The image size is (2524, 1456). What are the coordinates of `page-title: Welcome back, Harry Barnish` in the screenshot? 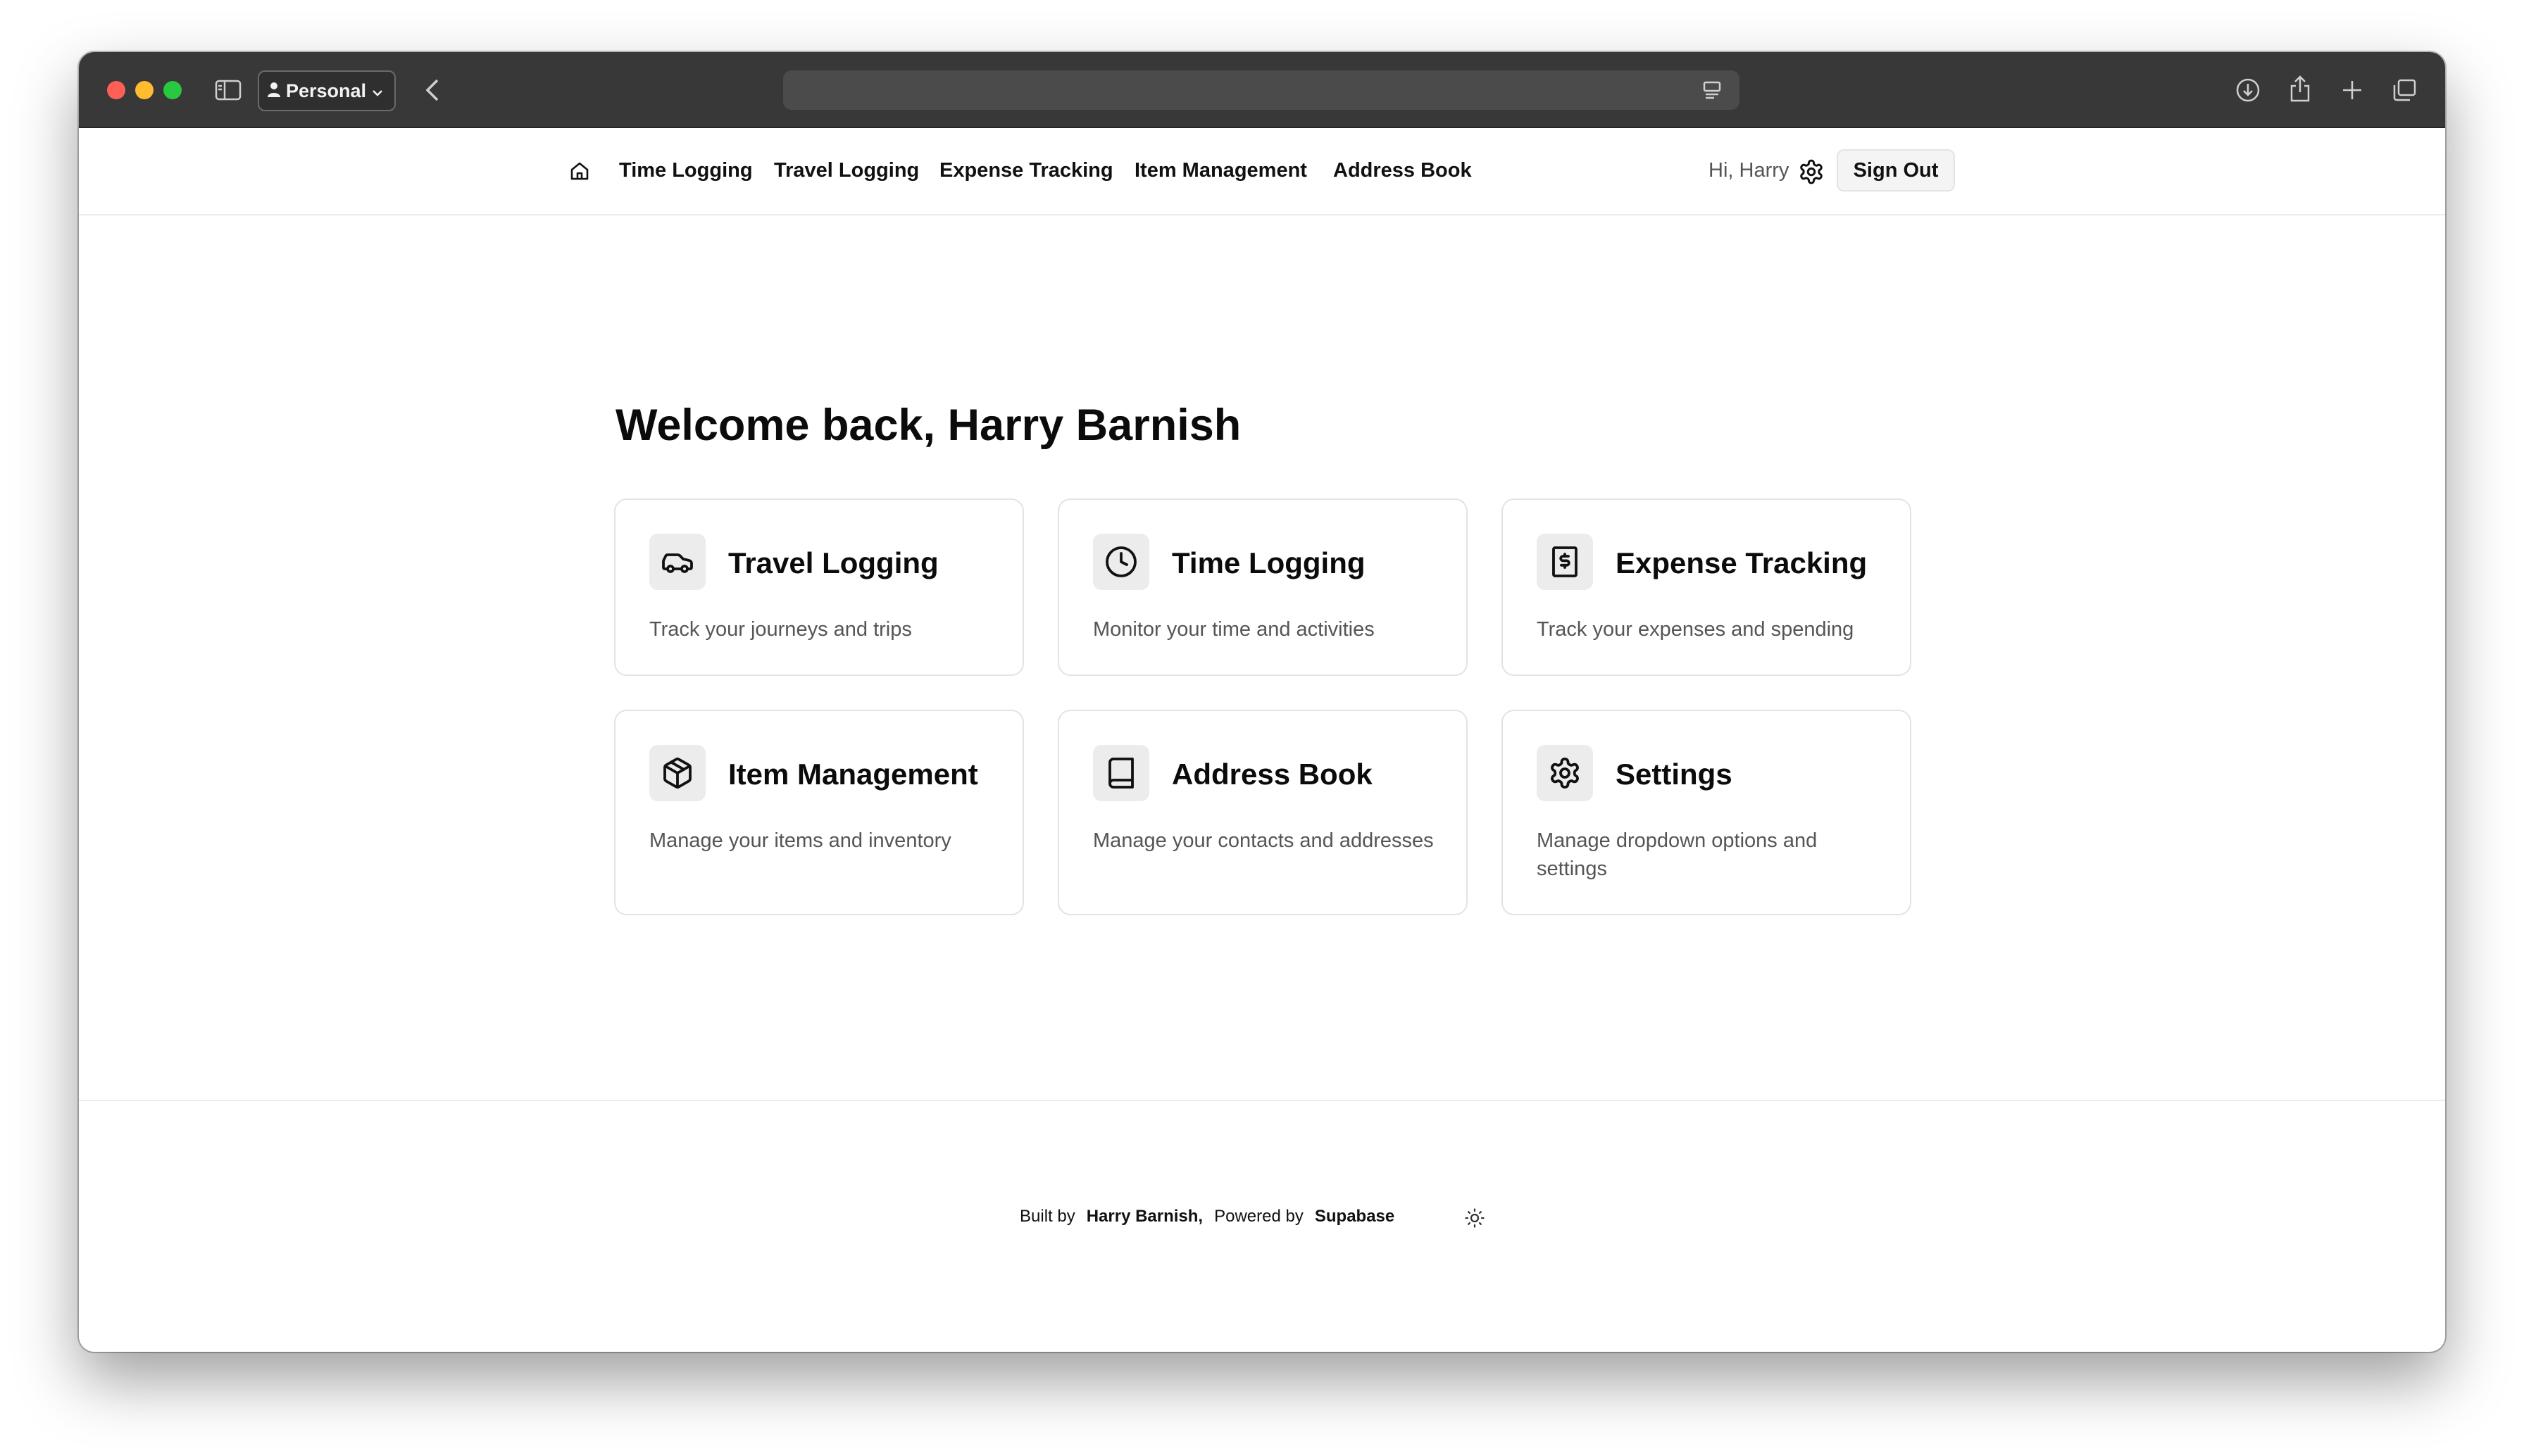 It's located at (929, 425).